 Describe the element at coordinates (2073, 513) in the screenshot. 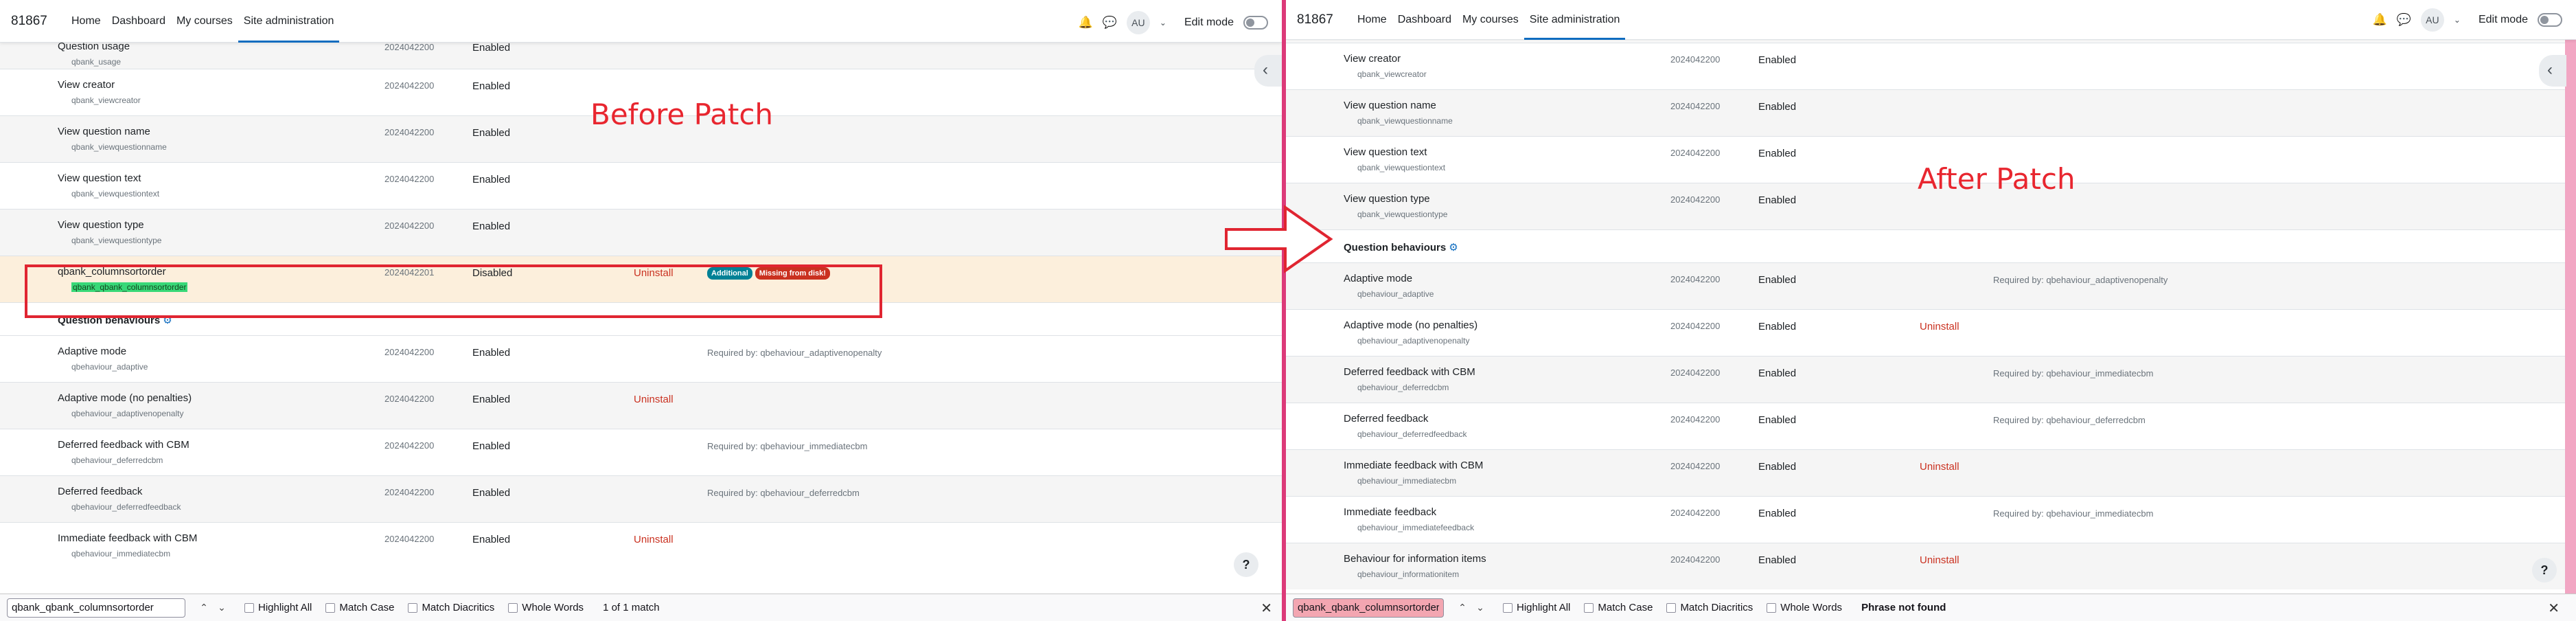

I see `plugin-notes: Required by: qbehaviour_immediatecbm` at that location.